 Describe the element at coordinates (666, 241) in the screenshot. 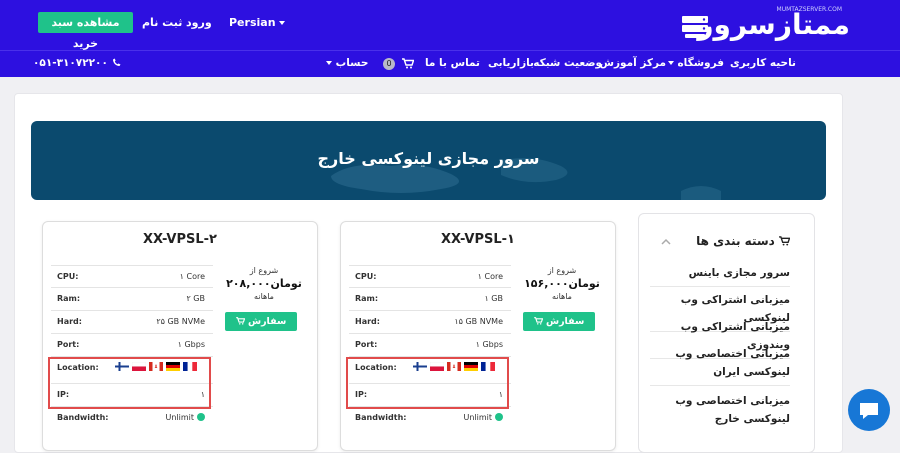

I see `chevron-up-icon` at that location.